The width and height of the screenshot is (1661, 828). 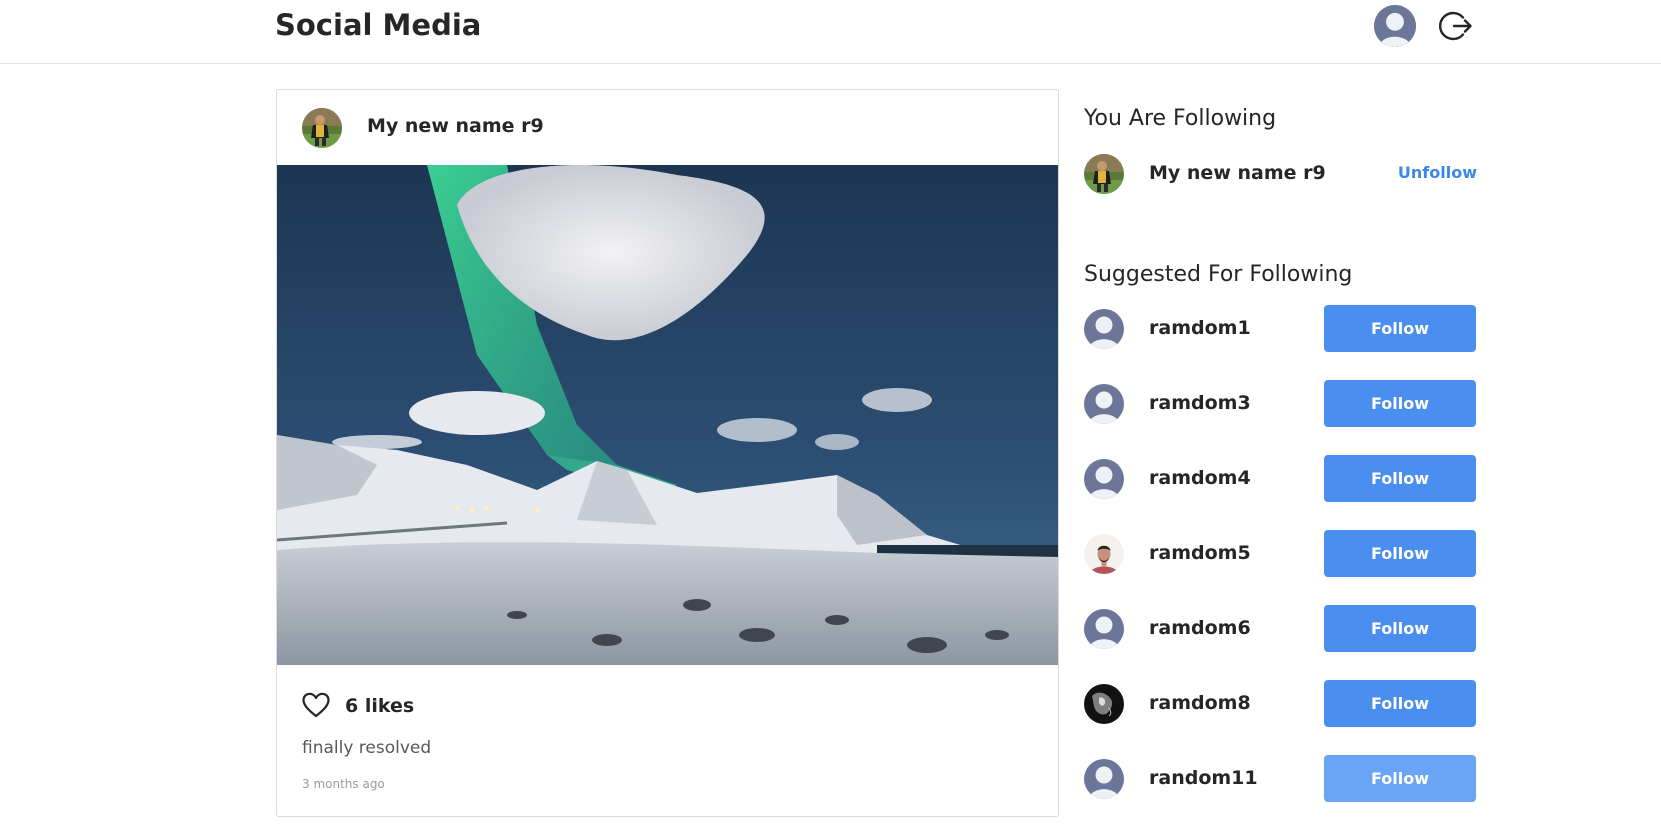 I want to click on post-author: My new name r9, so click(x=455, y=126).